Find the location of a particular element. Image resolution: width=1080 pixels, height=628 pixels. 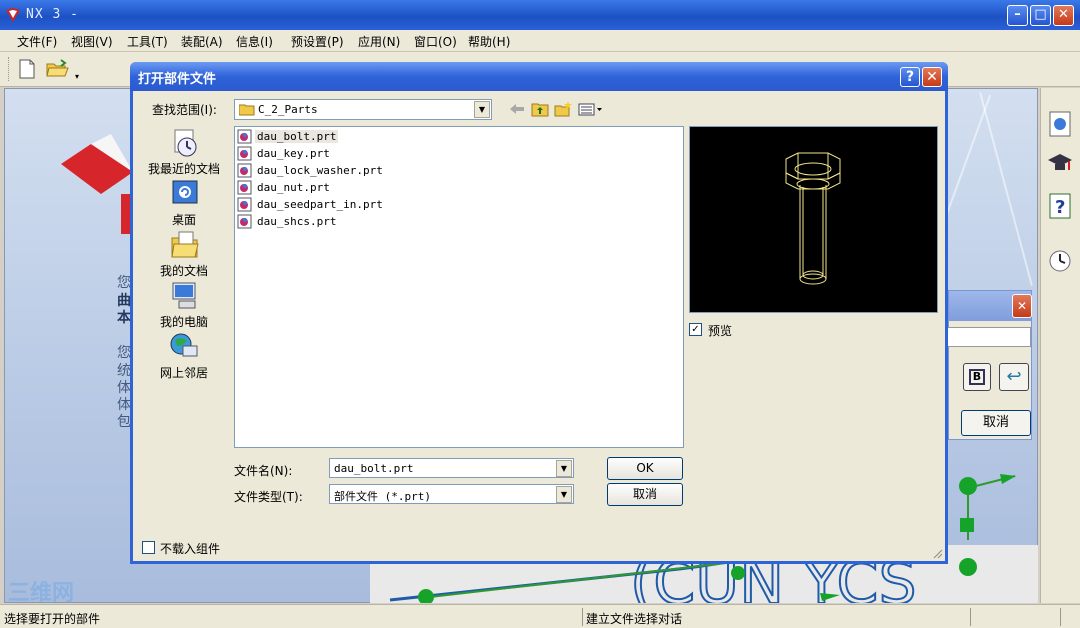

minimize-button: – is located at coordinates (1017, 15).